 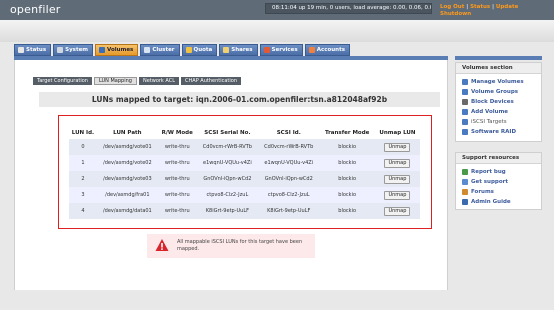 I want to click on sidebar-item-iscsi-targets: iSCSI Targets, so click(x=501, y=122).